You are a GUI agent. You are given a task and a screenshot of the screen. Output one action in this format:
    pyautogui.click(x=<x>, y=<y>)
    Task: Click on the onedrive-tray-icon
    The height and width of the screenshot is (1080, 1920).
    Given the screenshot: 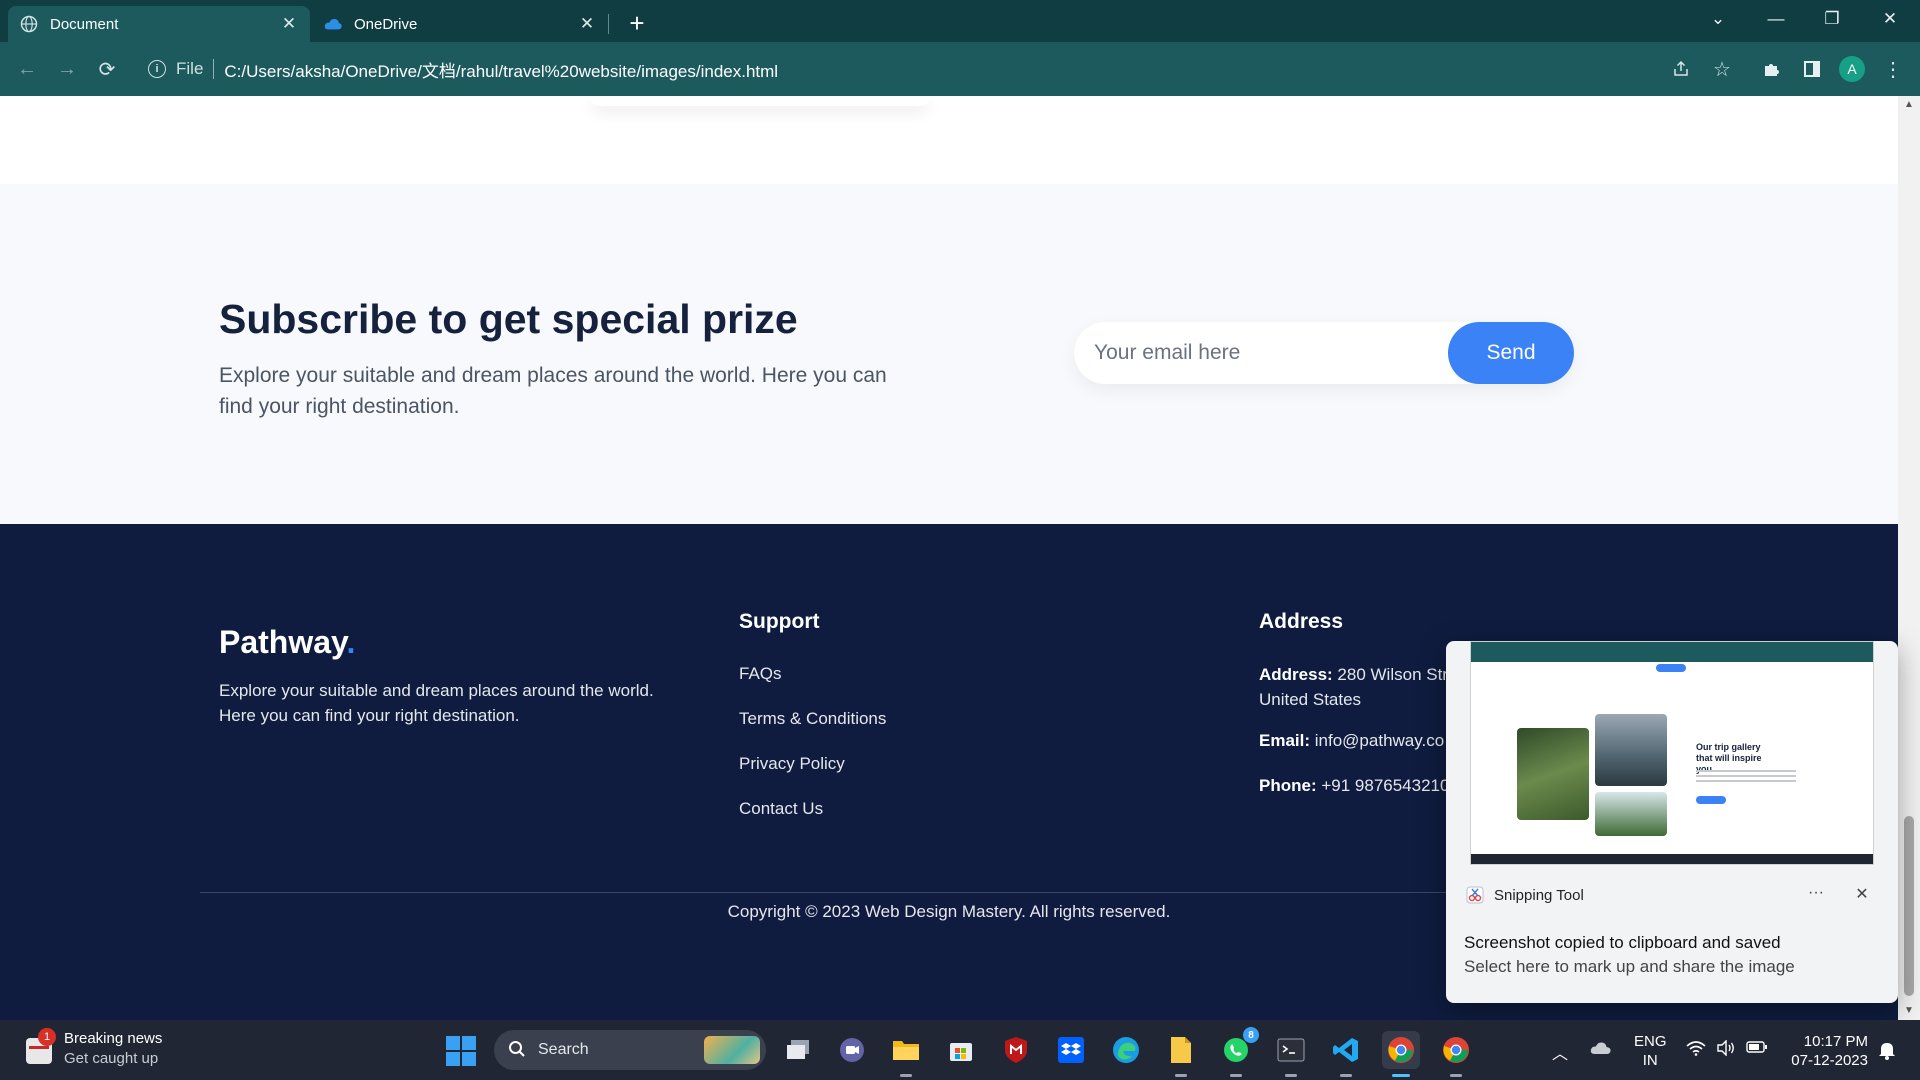 What is the action you would take?
    pyautogui.click(x=1601, y=1050)
    